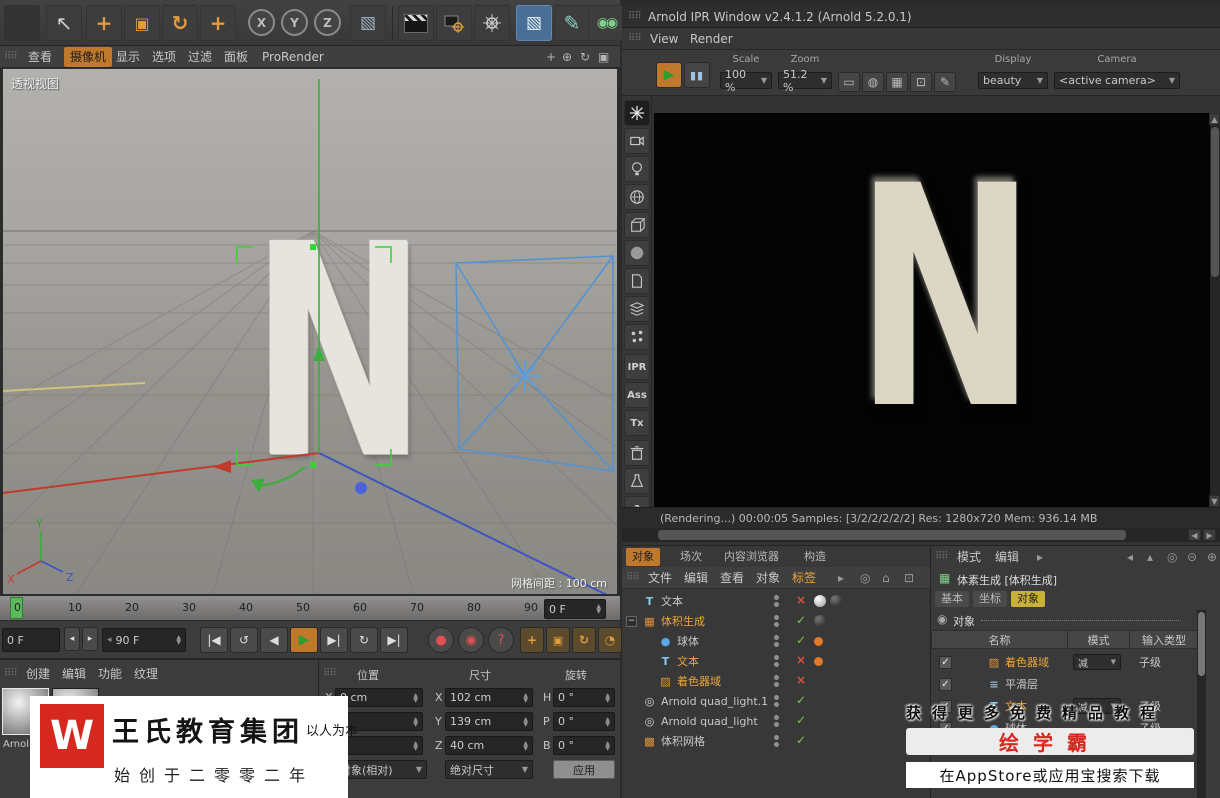 This screenshot has width=1220, height=798. What do you see at coordinates (492, 23) in the screenshot?
I see `edit-render-settings-icon` at bounding box center [492, 23].